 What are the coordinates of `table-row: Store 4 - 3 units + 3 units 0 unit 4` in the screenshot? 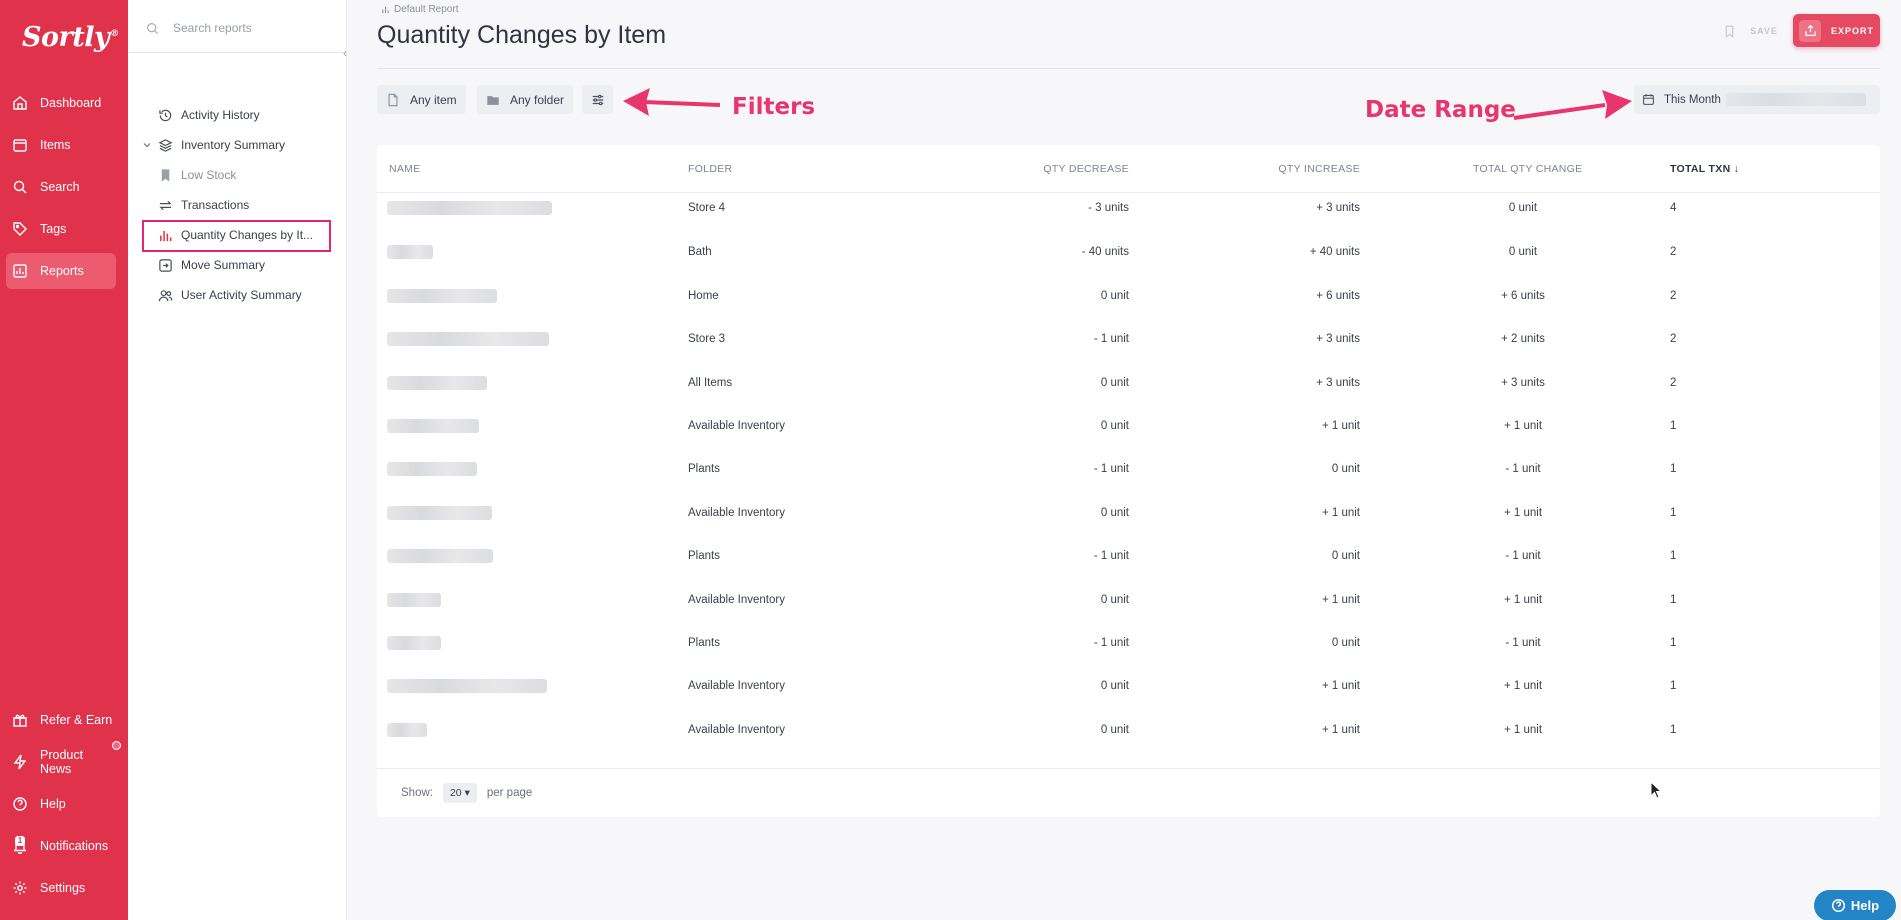 It's located at (1128, 209).